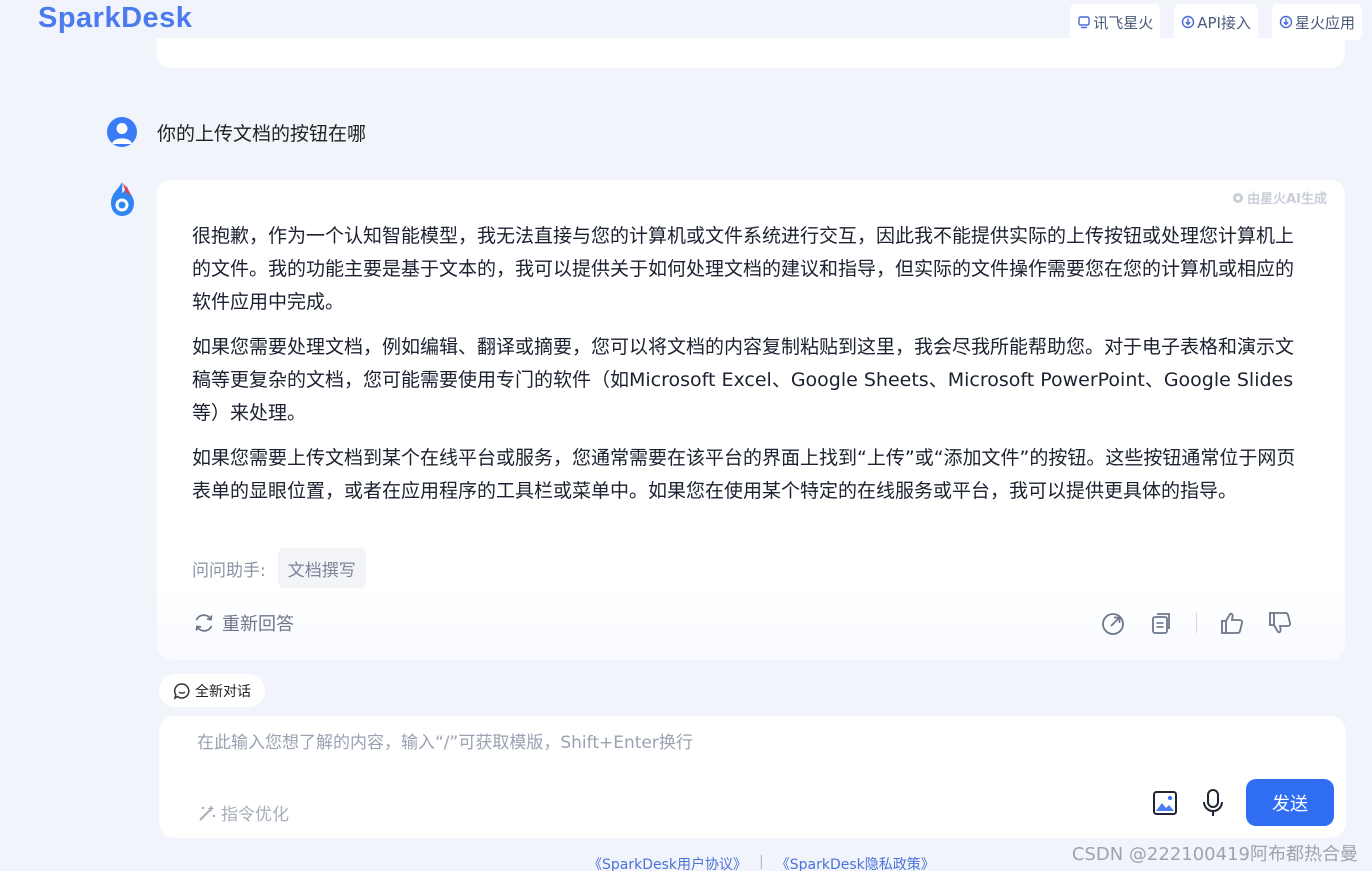  Describe the element at coordinates (1280, 623) in the screenshot. I see `thumbs-down-icon` at that location.